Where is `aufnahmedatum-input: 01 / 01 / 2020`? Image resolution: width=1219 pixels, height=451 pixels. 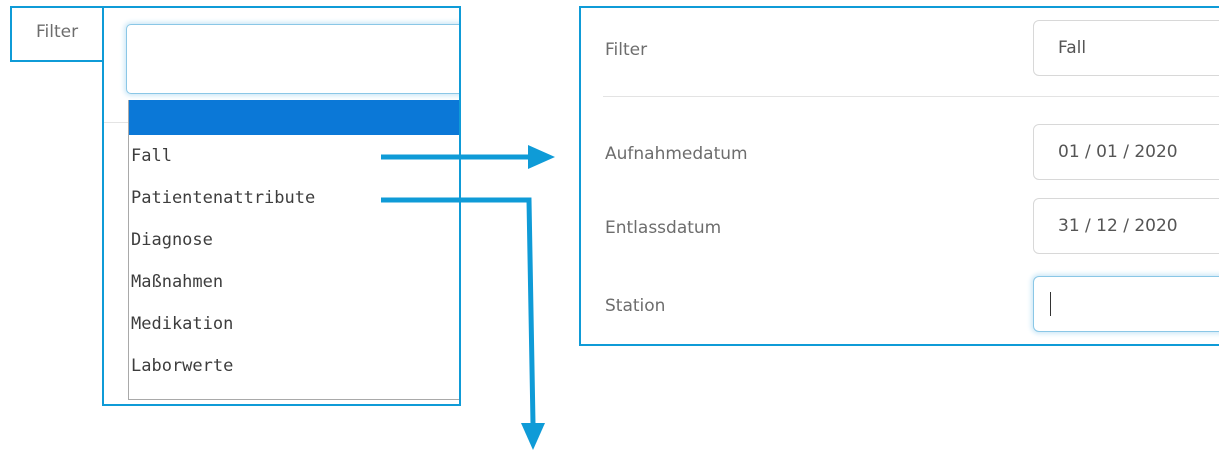
aufnahmedatum-input: 01 / 01 / 2020 is located at coordinates (1126, 152).